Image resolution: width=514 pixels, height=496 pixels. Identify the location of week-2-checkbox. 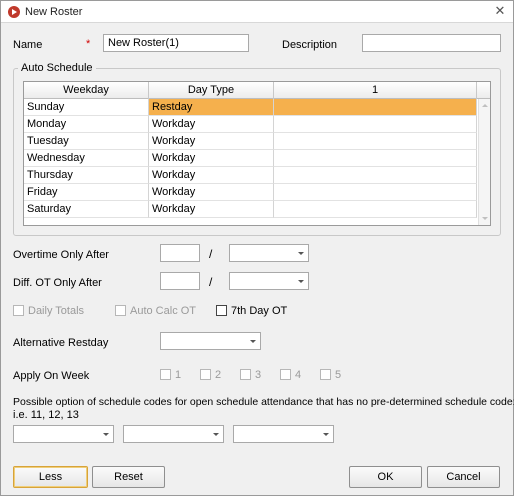
(205, 374).